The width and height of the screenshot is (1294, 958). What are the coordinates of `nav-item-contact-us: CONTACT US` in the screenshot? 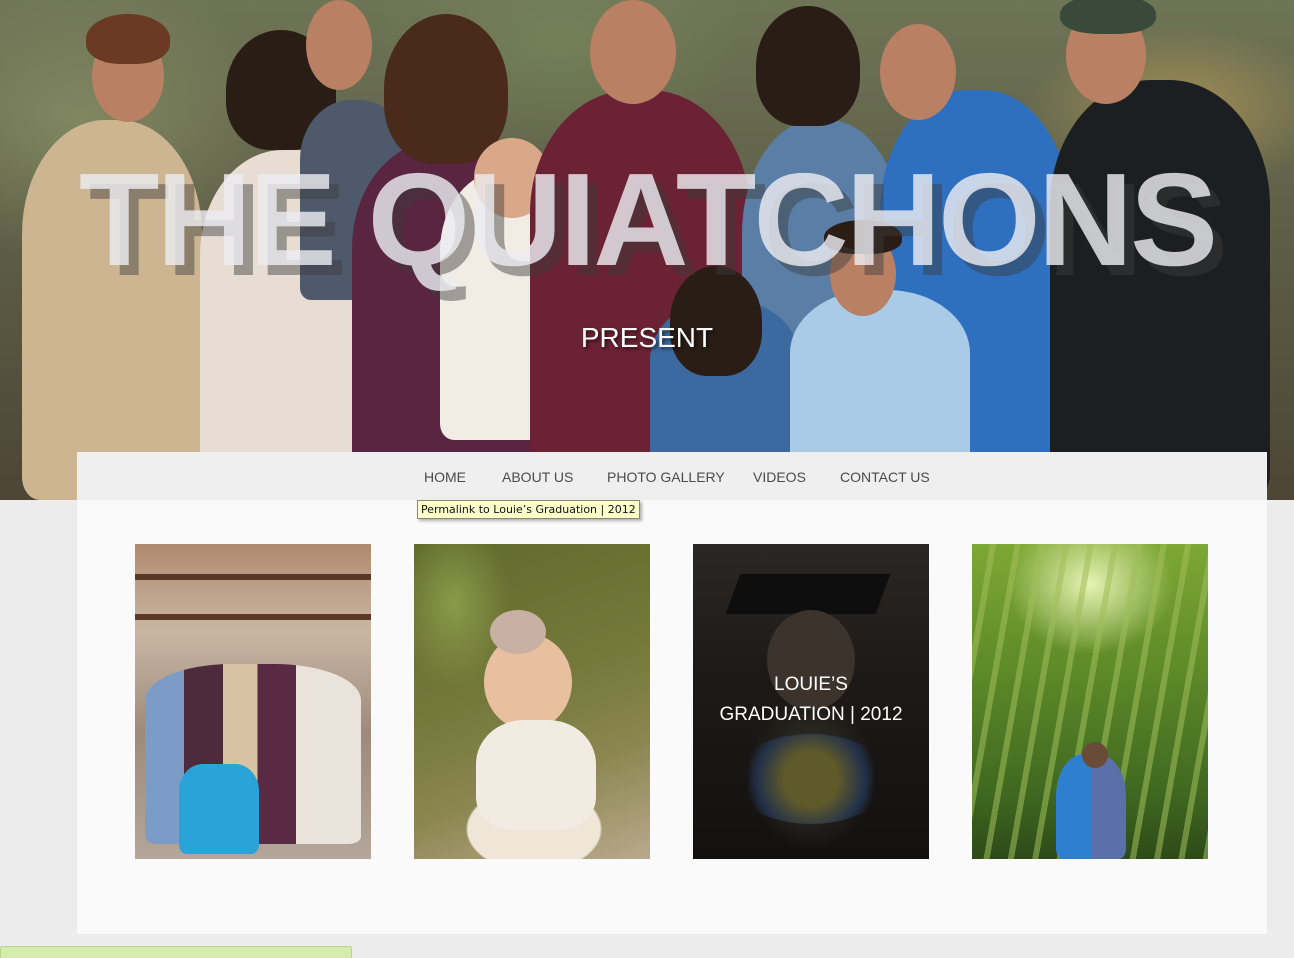 It's located at (885, 477).